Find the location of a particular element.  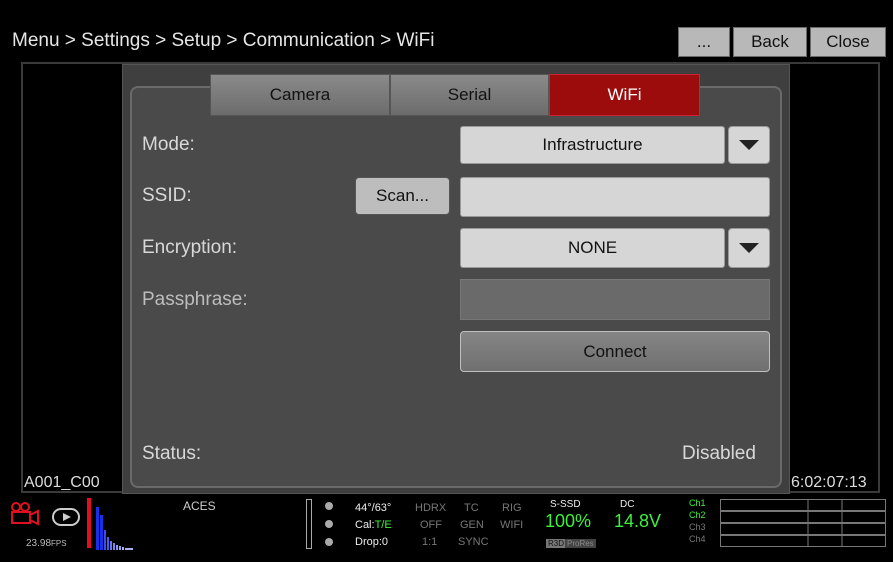

channel-2: Ch2 is located at coordinates (697, 515).